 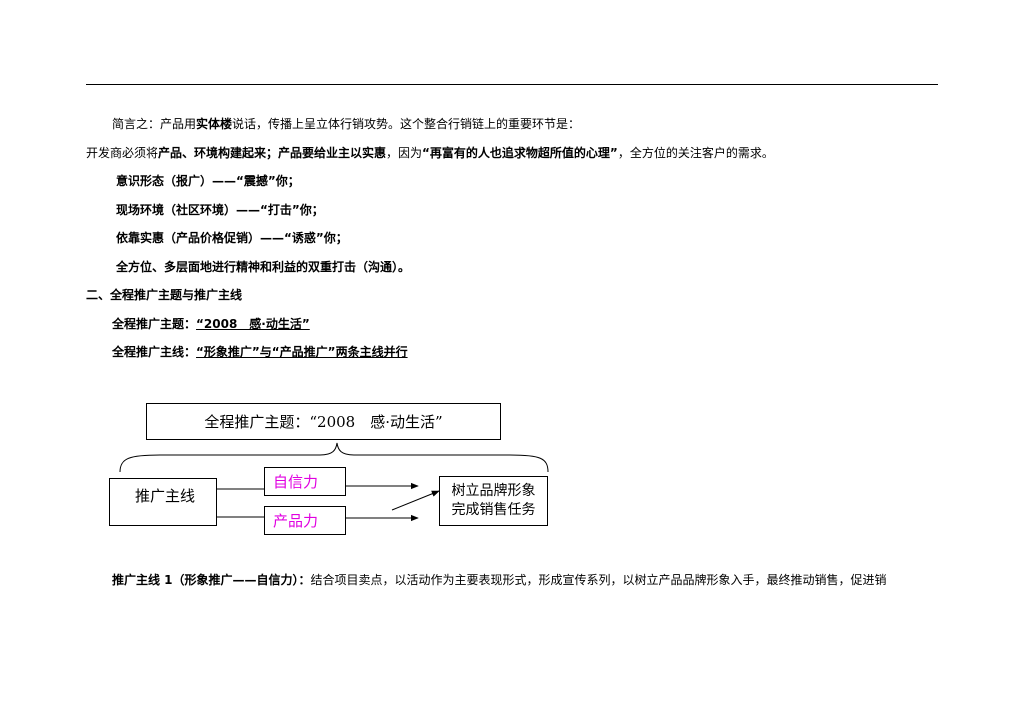 I want to click on diagram-confidence-label: 自信力, so click(x=296, y=482).